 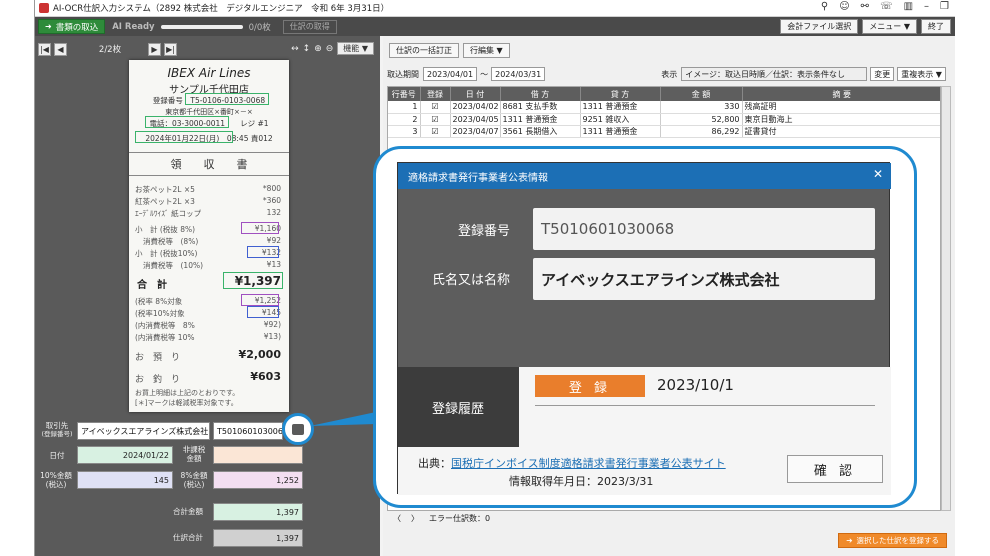 What do you see at coordinates (620, 94) in the screenshot?
I see `col-header: 貸 方` at bounding box center [620, 94].